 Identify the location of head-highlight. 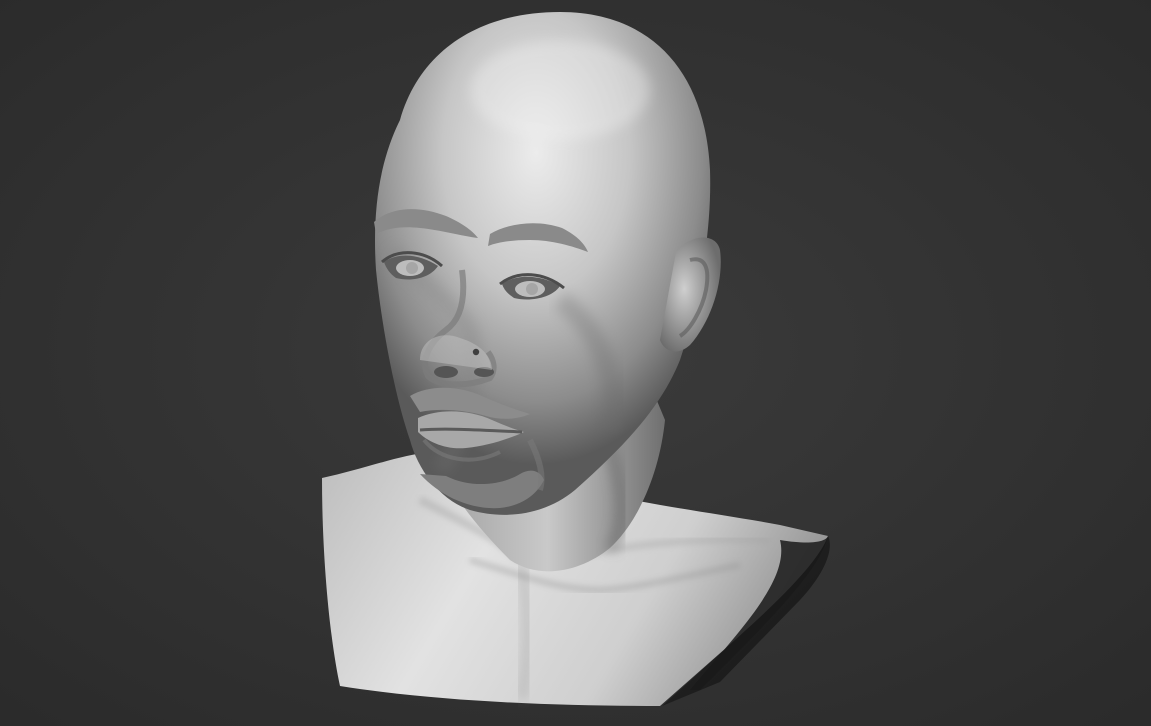
(560, 90).